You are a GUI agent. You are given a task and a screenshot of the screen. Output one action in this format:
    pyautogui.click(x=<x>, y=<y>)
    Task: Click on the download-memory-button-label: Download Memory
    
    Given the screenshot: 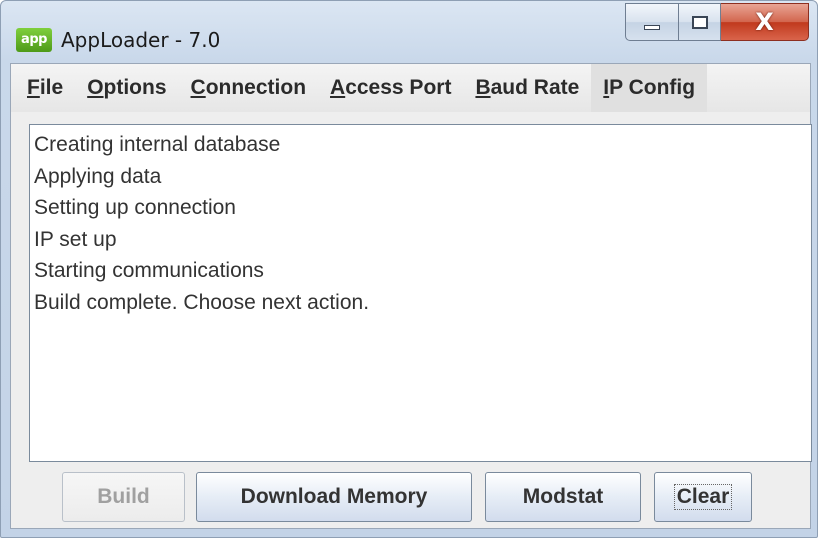 What is the action you would take?
    pyautogui.click(x=334, y=496)
    